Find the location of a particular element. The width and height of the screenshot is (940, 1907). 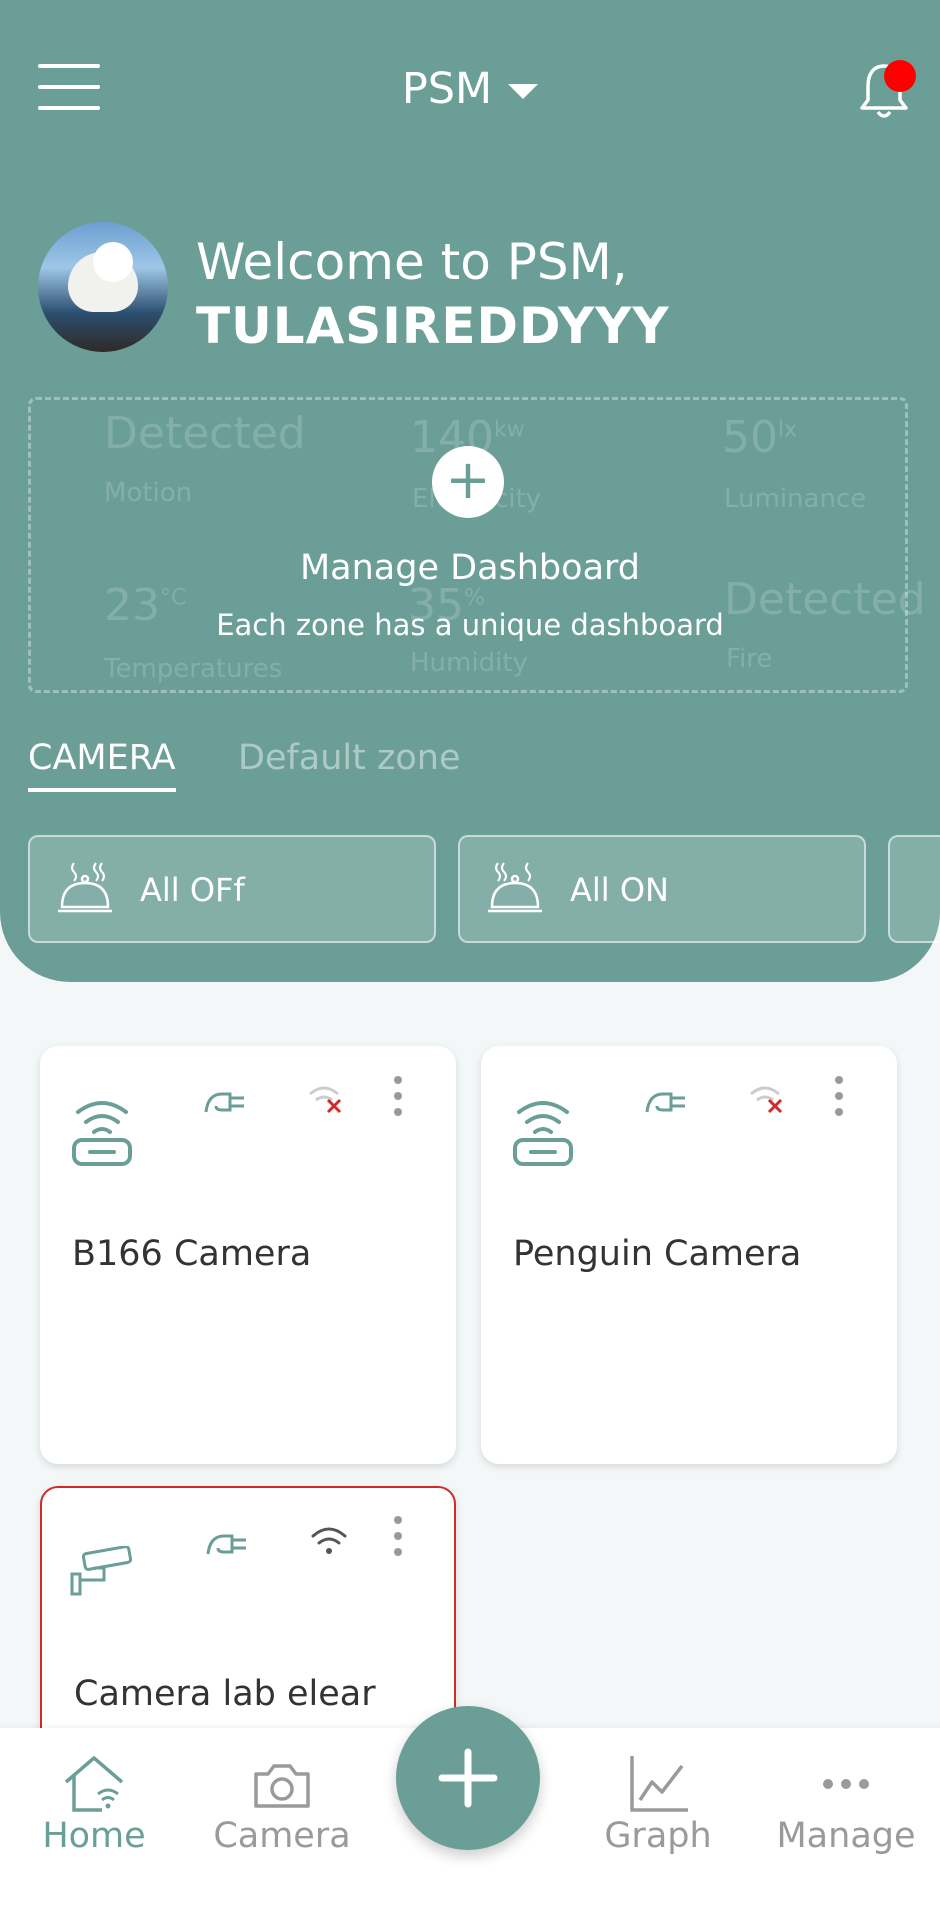

device-name: Penguin Camera is located at coordinates (657, 1254).